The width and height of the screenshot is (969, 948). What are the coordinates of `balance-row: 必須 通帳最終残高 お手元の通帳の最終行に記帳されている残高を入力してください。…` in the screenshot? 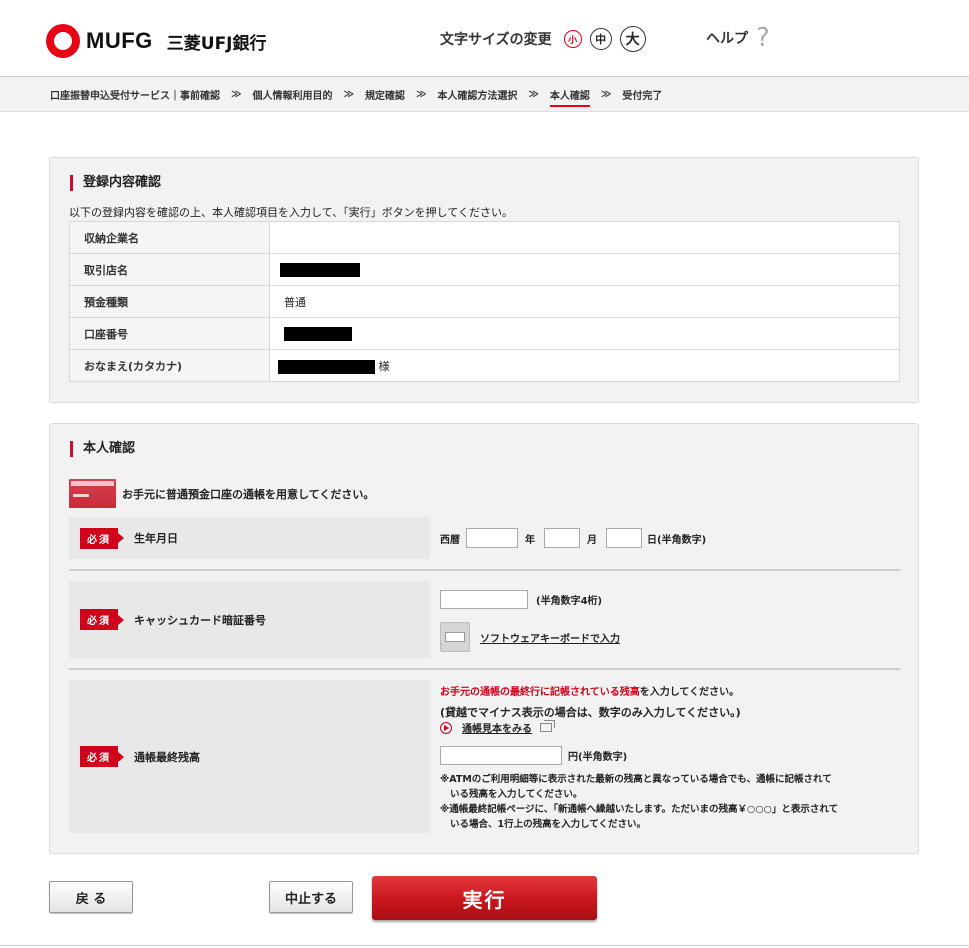 It's located at (484, 756).